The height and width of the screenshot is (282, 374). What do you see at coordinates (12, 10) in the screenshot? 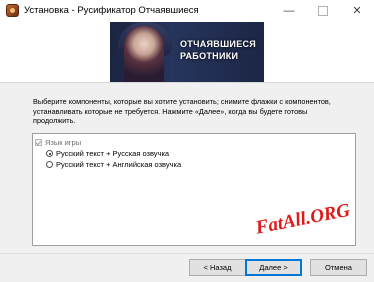
I see `installer-app-icon` at bounding box center [12, 10].